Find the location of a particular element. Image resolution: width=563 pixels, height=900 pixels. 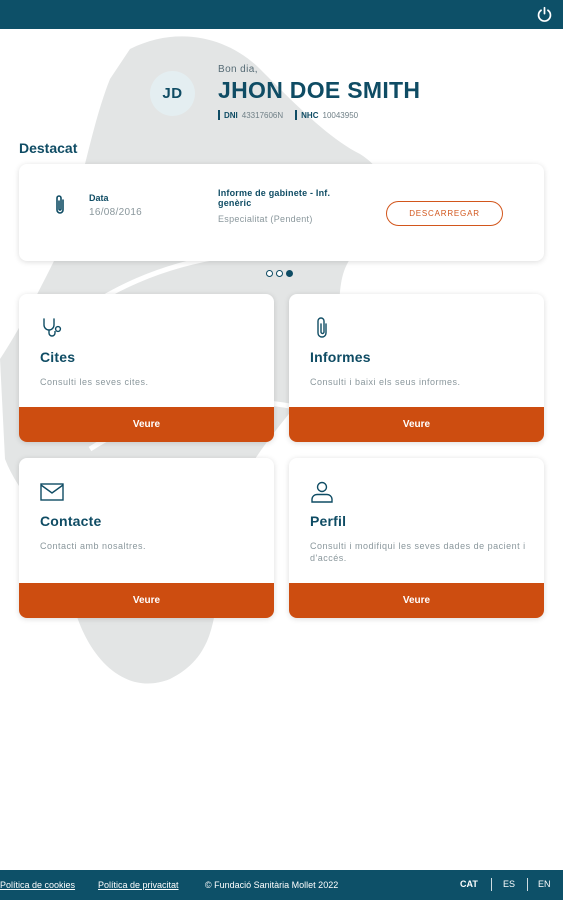

download-button: DESCARREGAR is located at coordinates (444, 213).